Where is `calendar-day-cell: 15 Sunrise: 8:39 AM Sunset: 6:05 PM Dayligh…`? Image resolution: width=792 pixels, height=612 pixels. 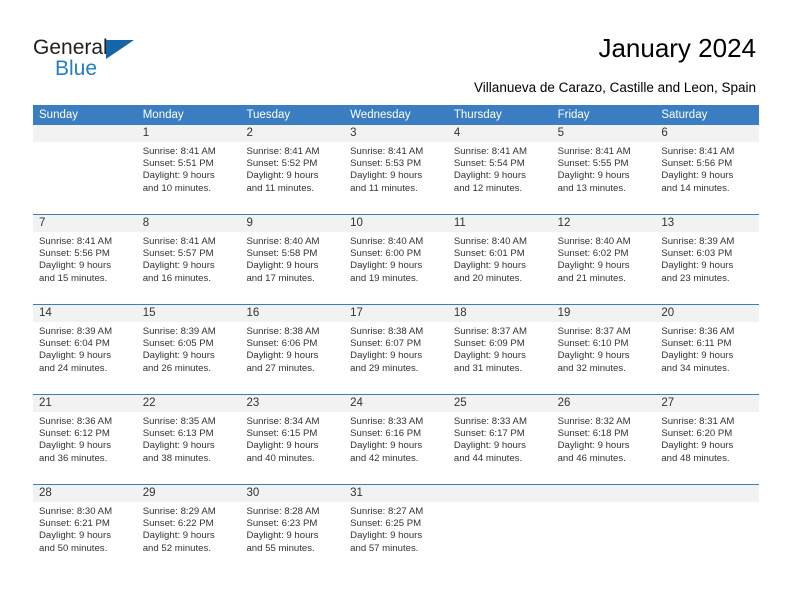 calendar-day-cell: 15 Sunrise: 8:39 AM Sunset: 6:05 PM Dayligh… is located at coordinates (188, 349).